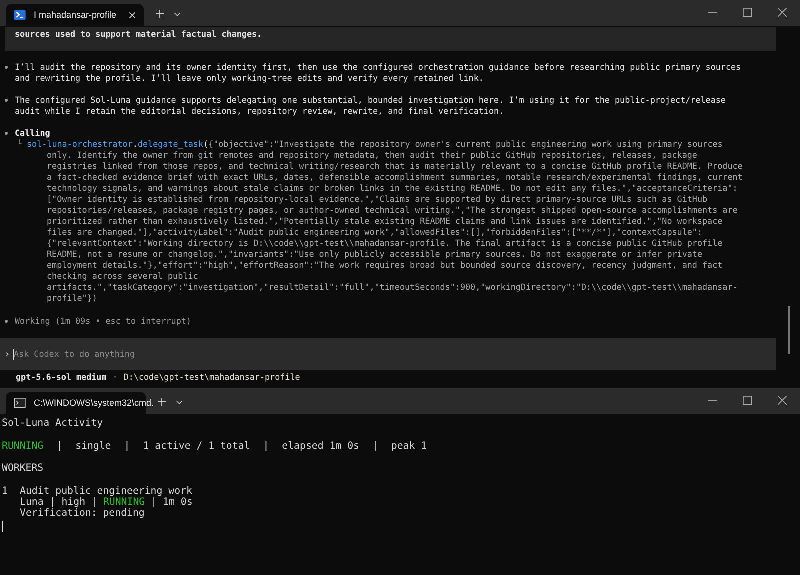 The height and width of the screenshot is (575, 800). Describe the element at coordinates (321, 446) in the screenshot. I see `summary-item: elapsed 1m 0s` at that location.